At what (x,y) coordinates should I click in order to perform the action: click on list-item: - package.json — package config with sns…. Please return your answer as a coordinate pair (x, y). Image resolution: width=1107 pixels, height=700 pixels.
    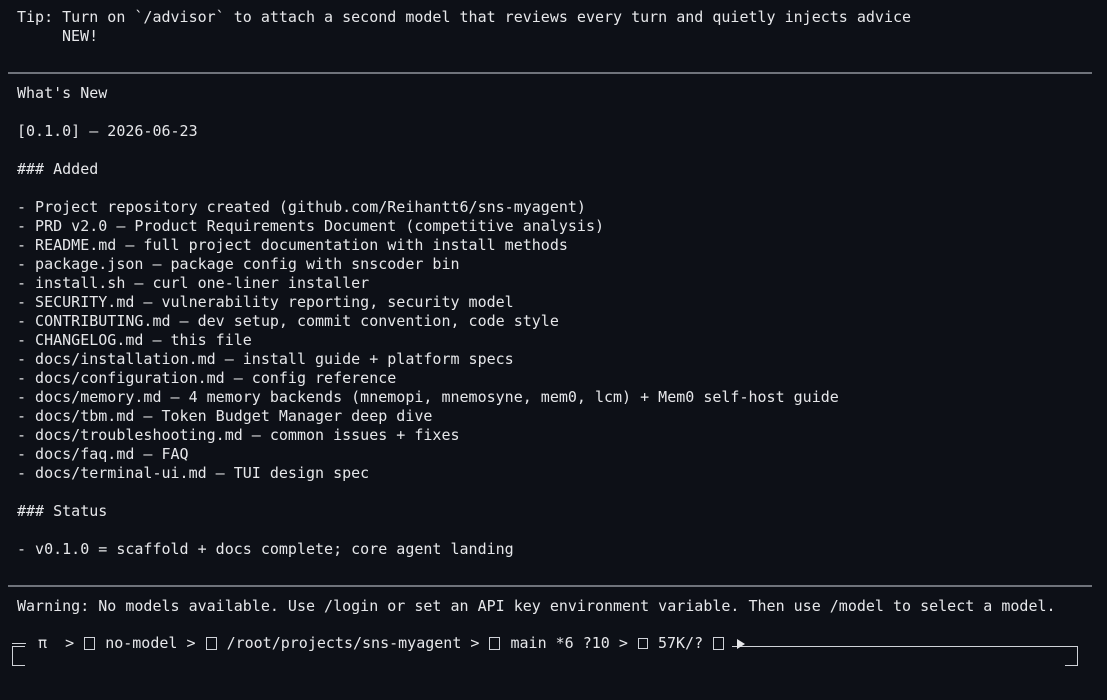
    Looking at the image, I should click on (238, 264).